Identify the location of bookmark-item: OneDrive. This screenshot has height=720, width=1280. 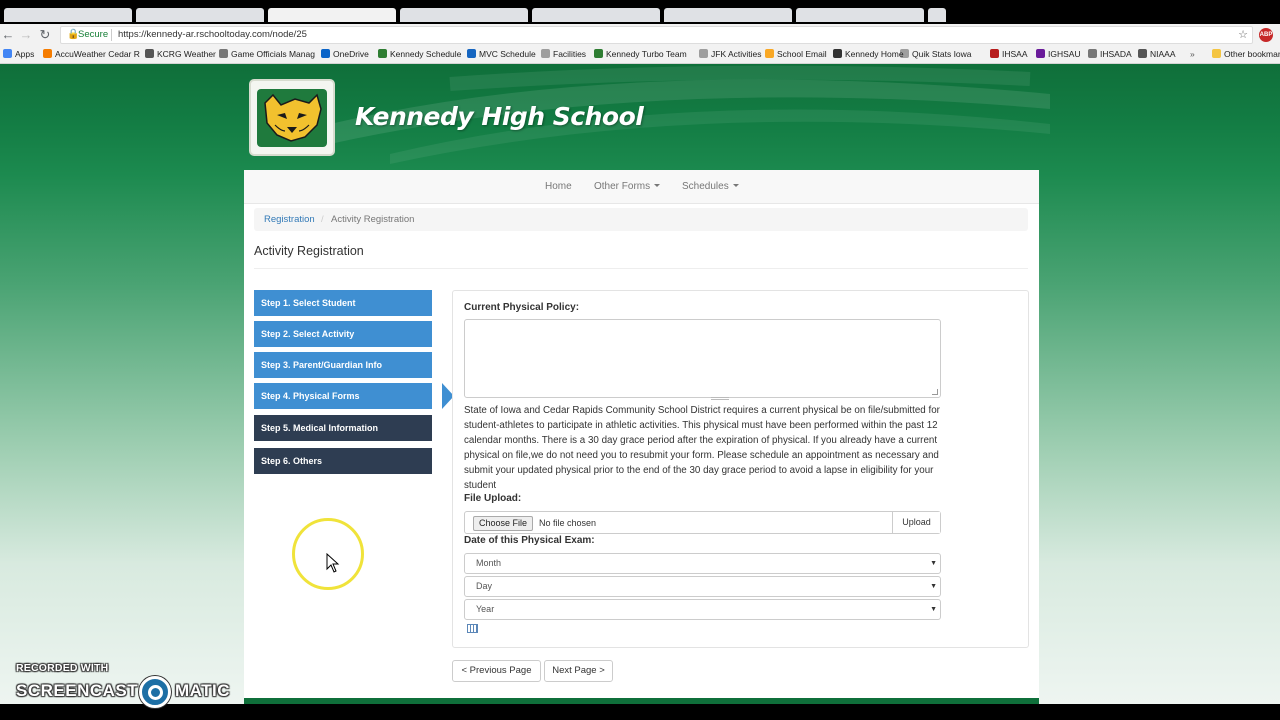
(345, 54).